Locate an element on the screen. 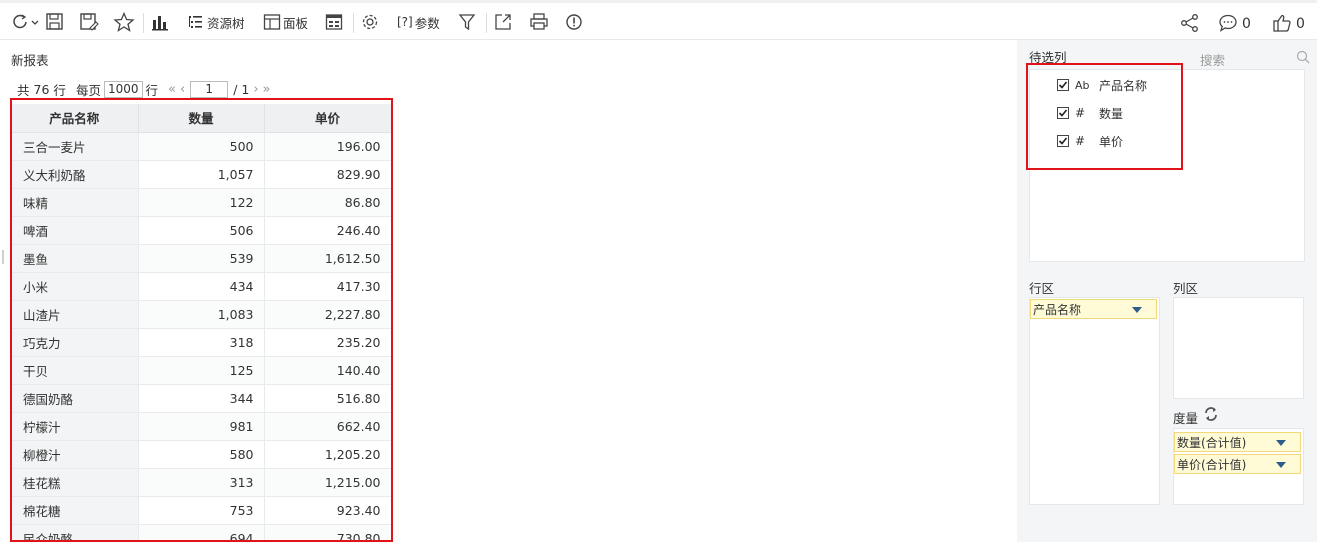  price-cell: 1,612.50 is located at coordinates (327, 258).